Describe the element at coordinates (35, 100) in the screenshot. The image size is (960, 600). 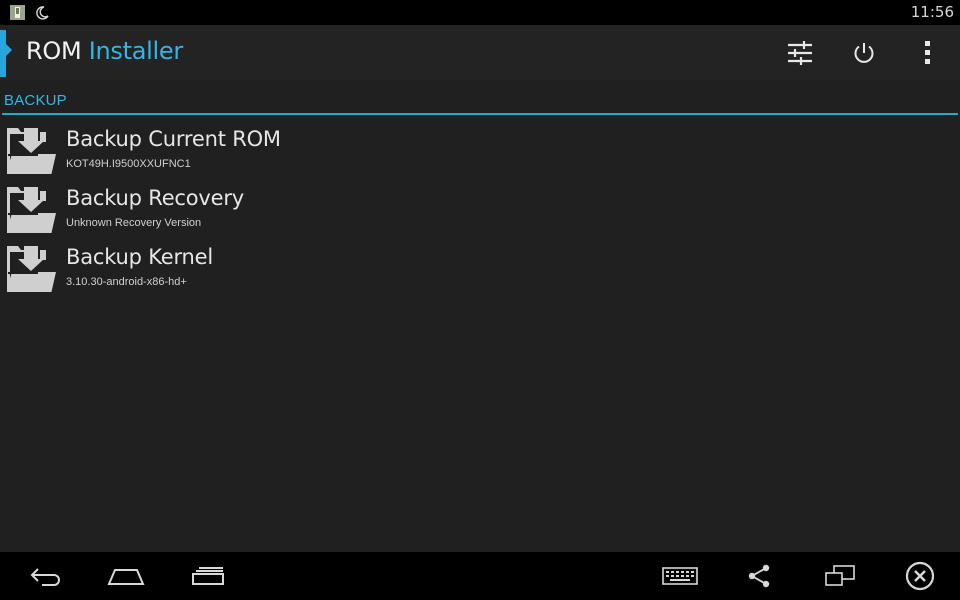
I see `section-label: BACKUP` at that location.